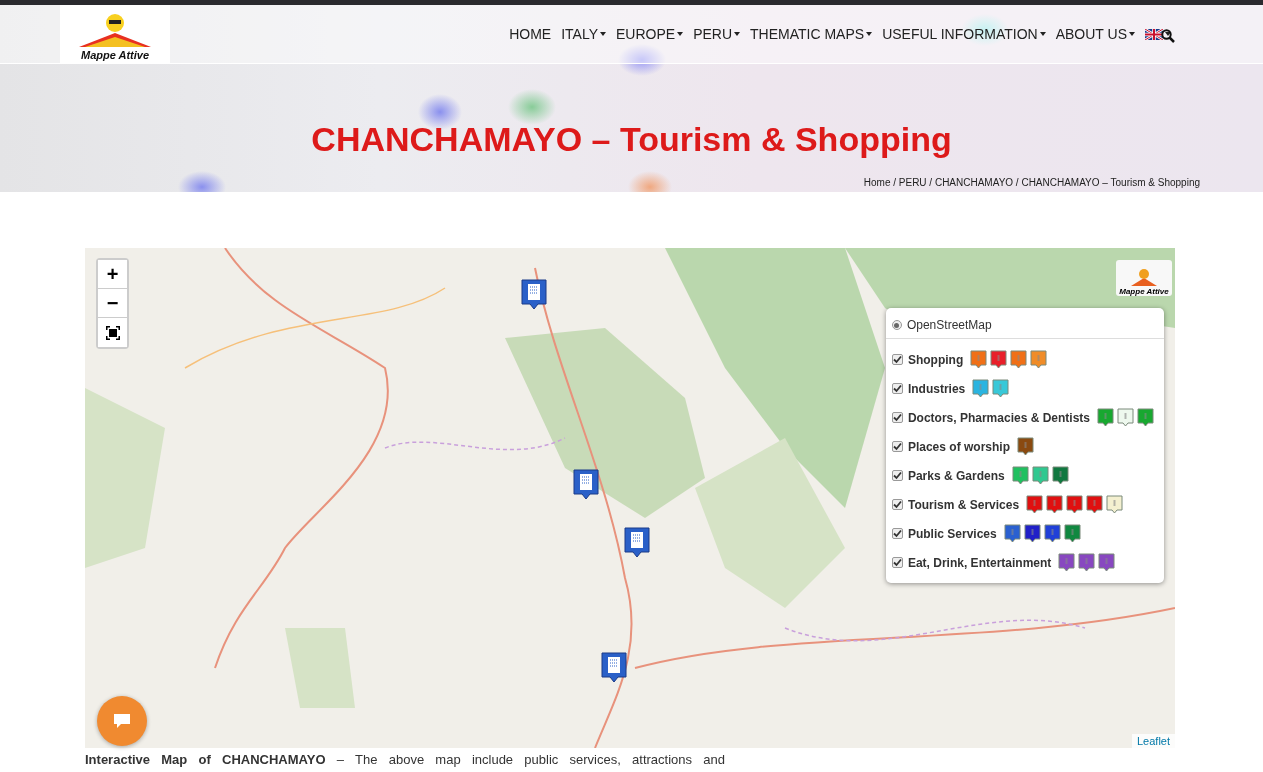 The image size is (1263, 772). Describe the element at coordinates (952, 533) in the screenshot. I see `layer-label: Public Services` at that location.